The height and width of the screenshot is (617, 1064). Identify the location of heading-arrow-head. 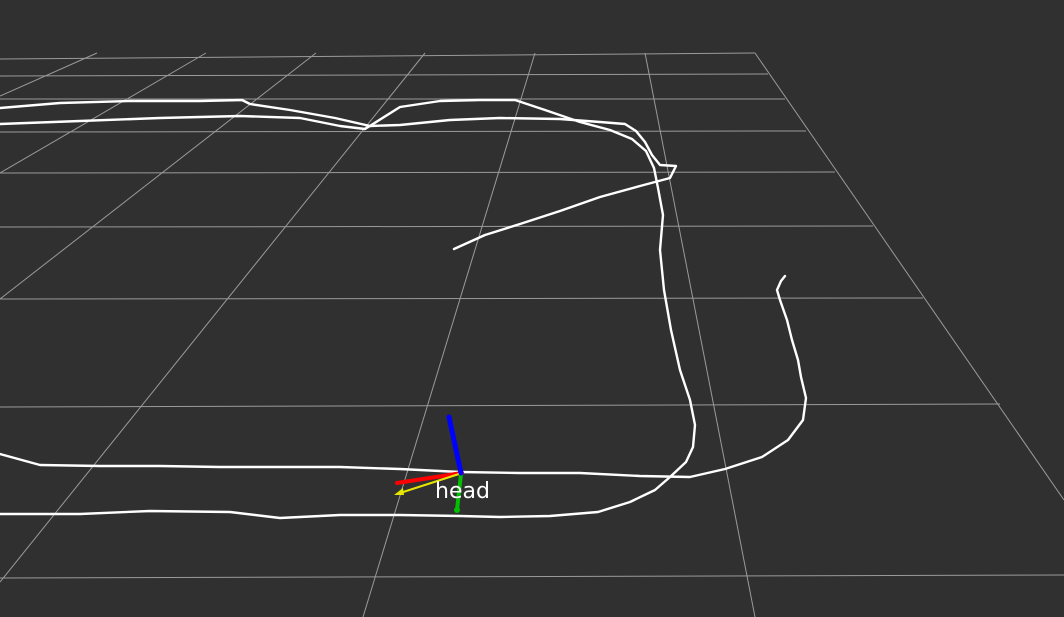
(399, 491).